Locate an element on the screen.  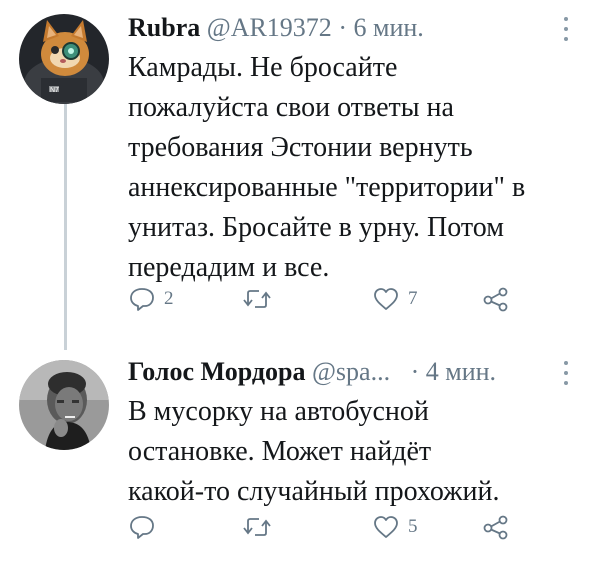
man-avatar-image is located at coordinates (64, 405).